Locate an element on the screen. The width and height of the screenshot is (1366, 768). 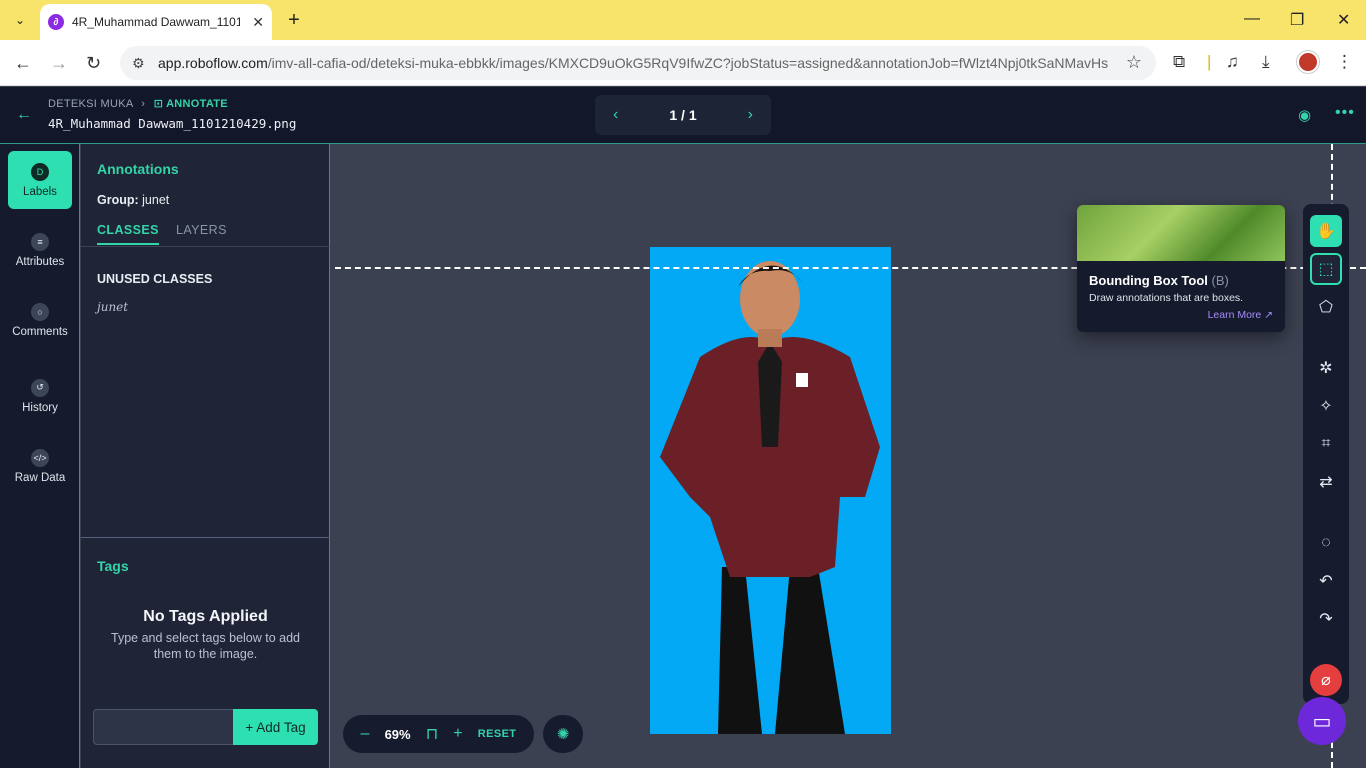
reload-icon: ↻ is located at coordinates (93, 63).